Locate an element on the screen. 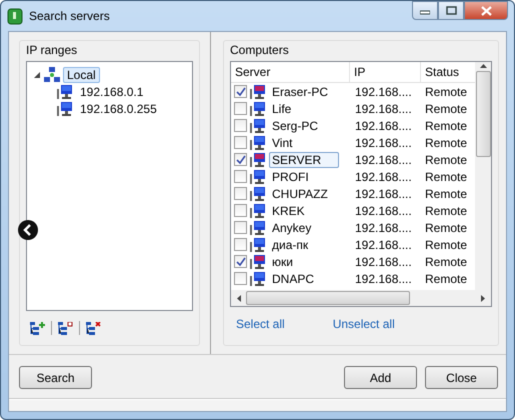 The image size is (515, 420). server-name: SERVER is located at coordinates (304, 160).